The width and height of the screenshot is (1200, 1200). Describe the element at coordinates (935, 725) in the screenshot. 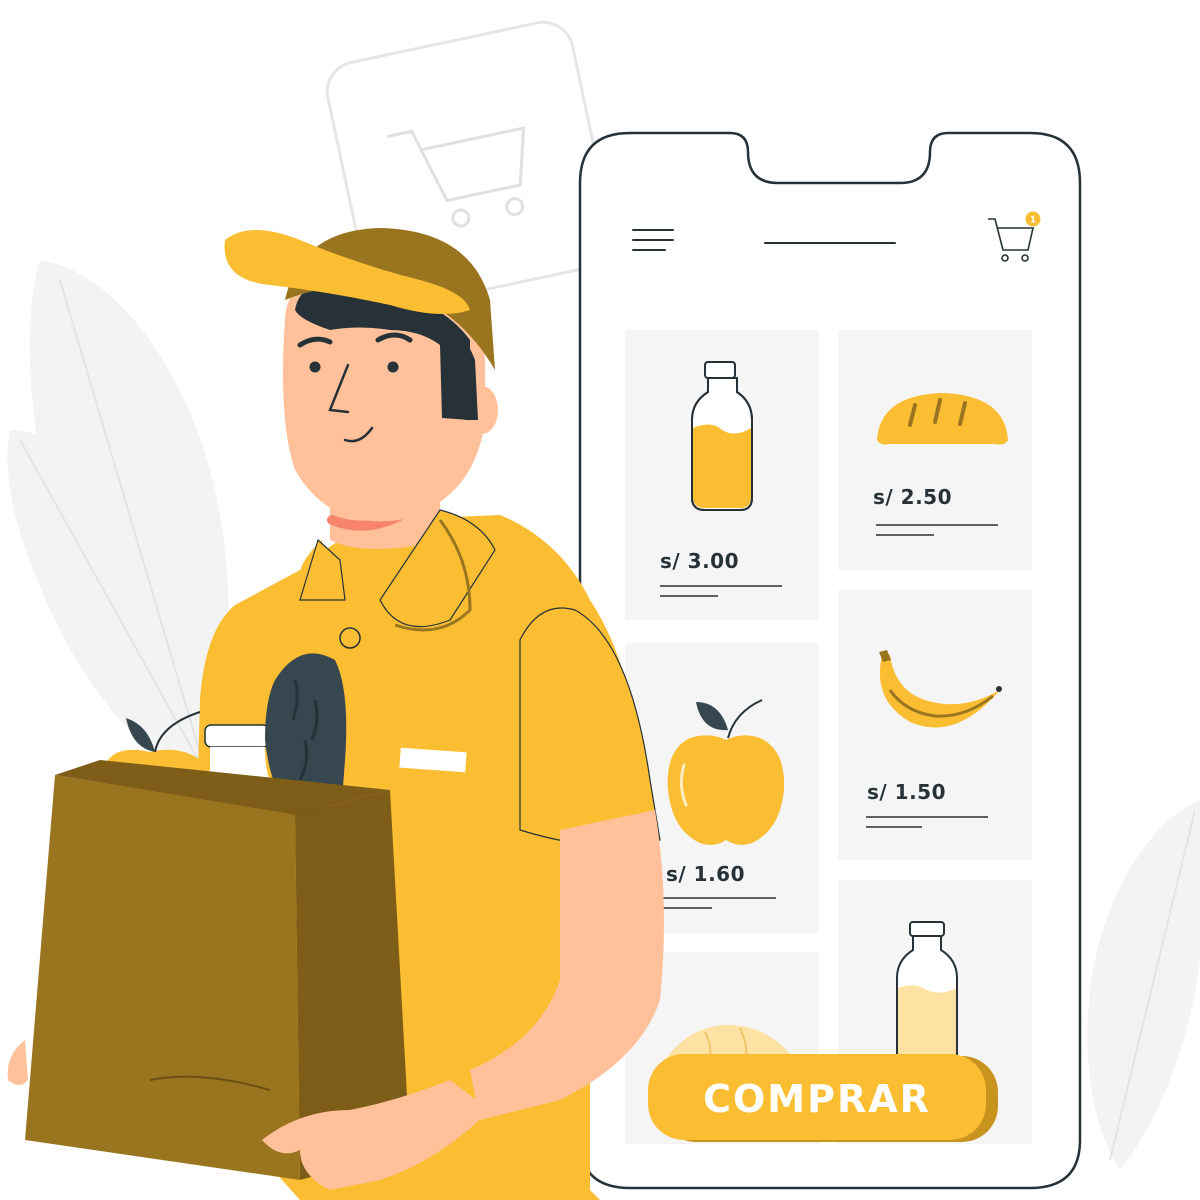

I see `product-card: s/ 1.50` at that location.